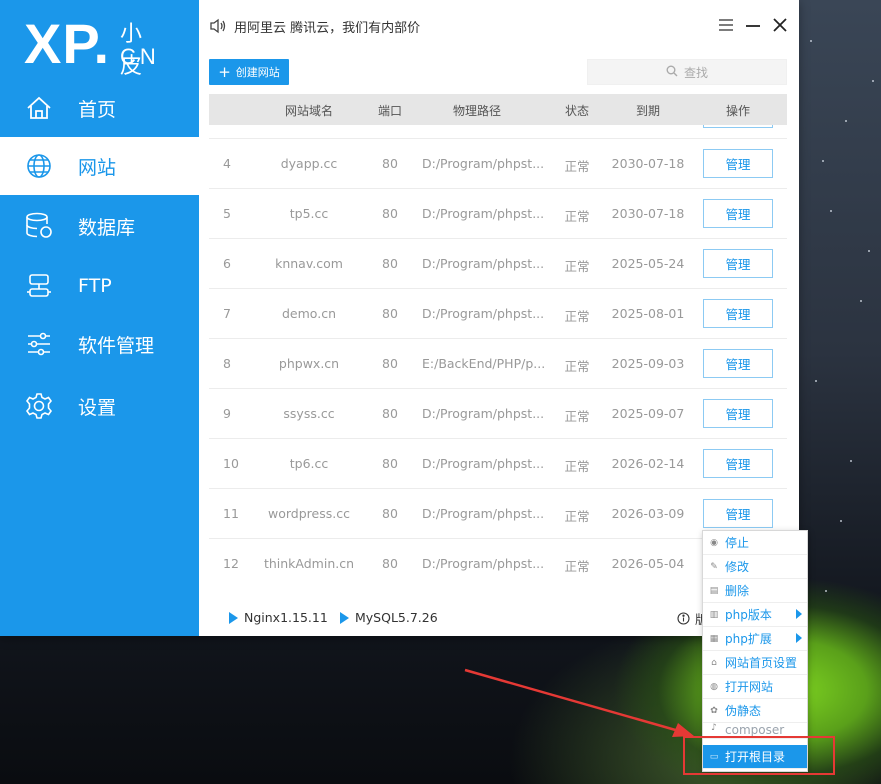 The image size is (881, 784). I want to click on menu-item-php-extension: ▦ php扩展, so click(755, 639).